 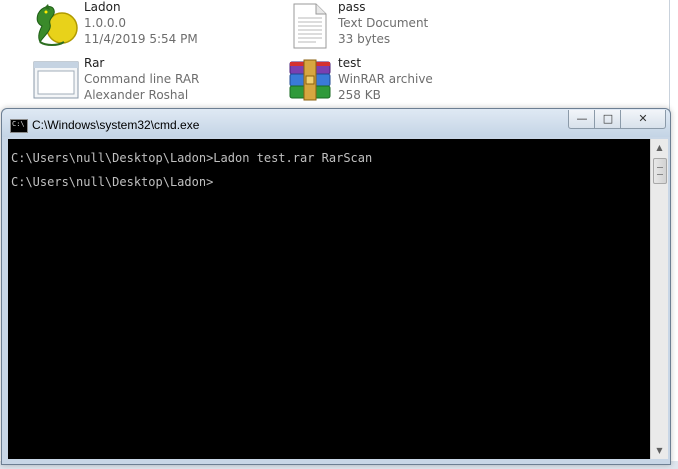 I want to click on file-name: Rar, so click(x=94, y=63).